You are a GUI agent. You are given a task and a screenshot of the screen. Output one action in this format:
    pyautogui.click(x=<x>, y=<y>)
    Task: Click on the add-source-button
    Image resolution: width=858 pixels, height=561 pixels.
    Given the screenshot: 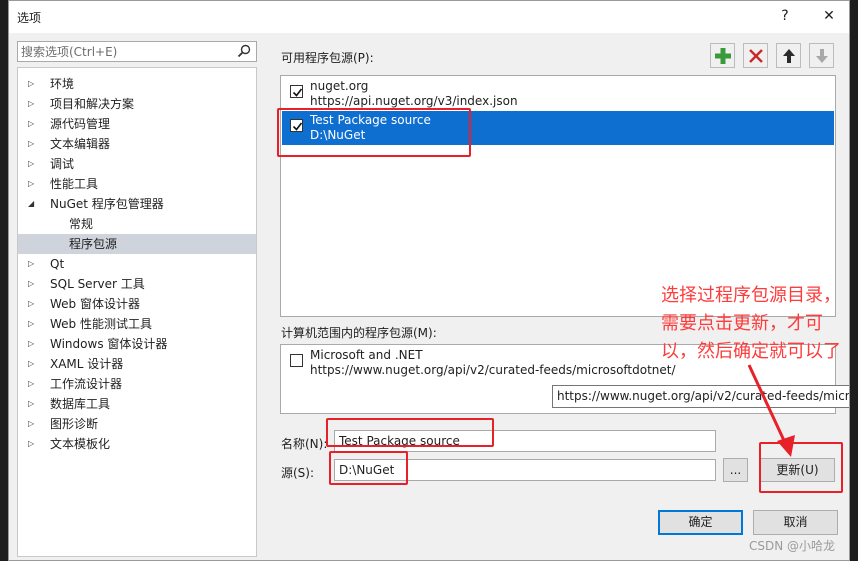 What is the action you would take?
    pyautogui.click(x=722, y=55)
    